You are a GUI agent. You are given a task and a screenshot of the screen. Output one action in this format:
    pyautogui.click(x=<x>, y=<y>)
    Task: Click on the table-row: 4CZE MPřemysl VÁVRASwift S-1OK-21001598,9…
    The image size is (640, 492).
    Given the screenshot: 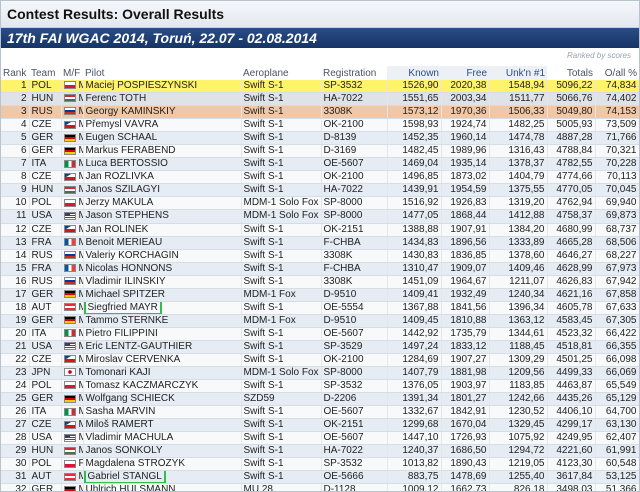 What is the action you would take?
    pyautogui.click(x=320, y=125)
    